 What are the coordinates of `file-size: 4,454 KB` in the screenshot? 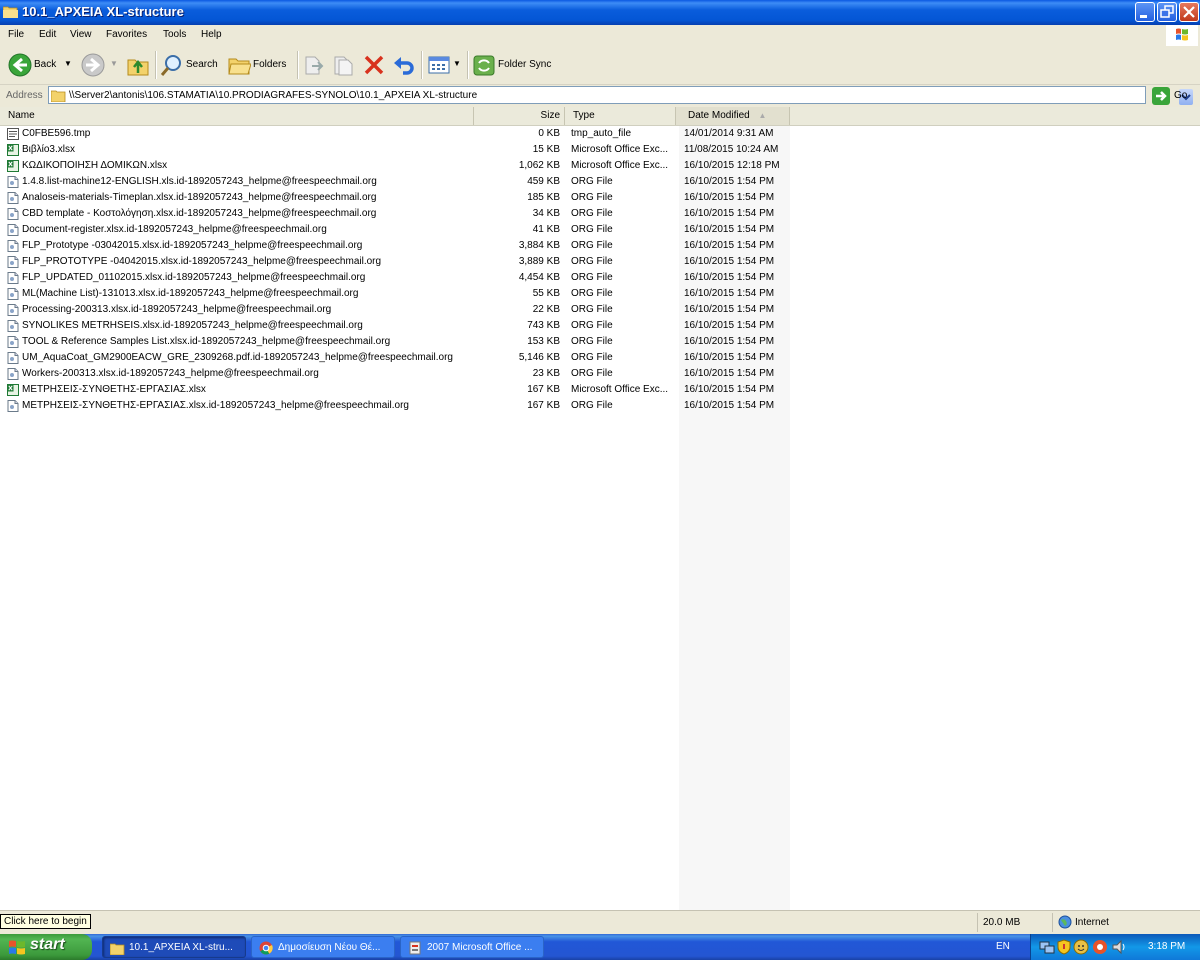 It's located at (539, 277).